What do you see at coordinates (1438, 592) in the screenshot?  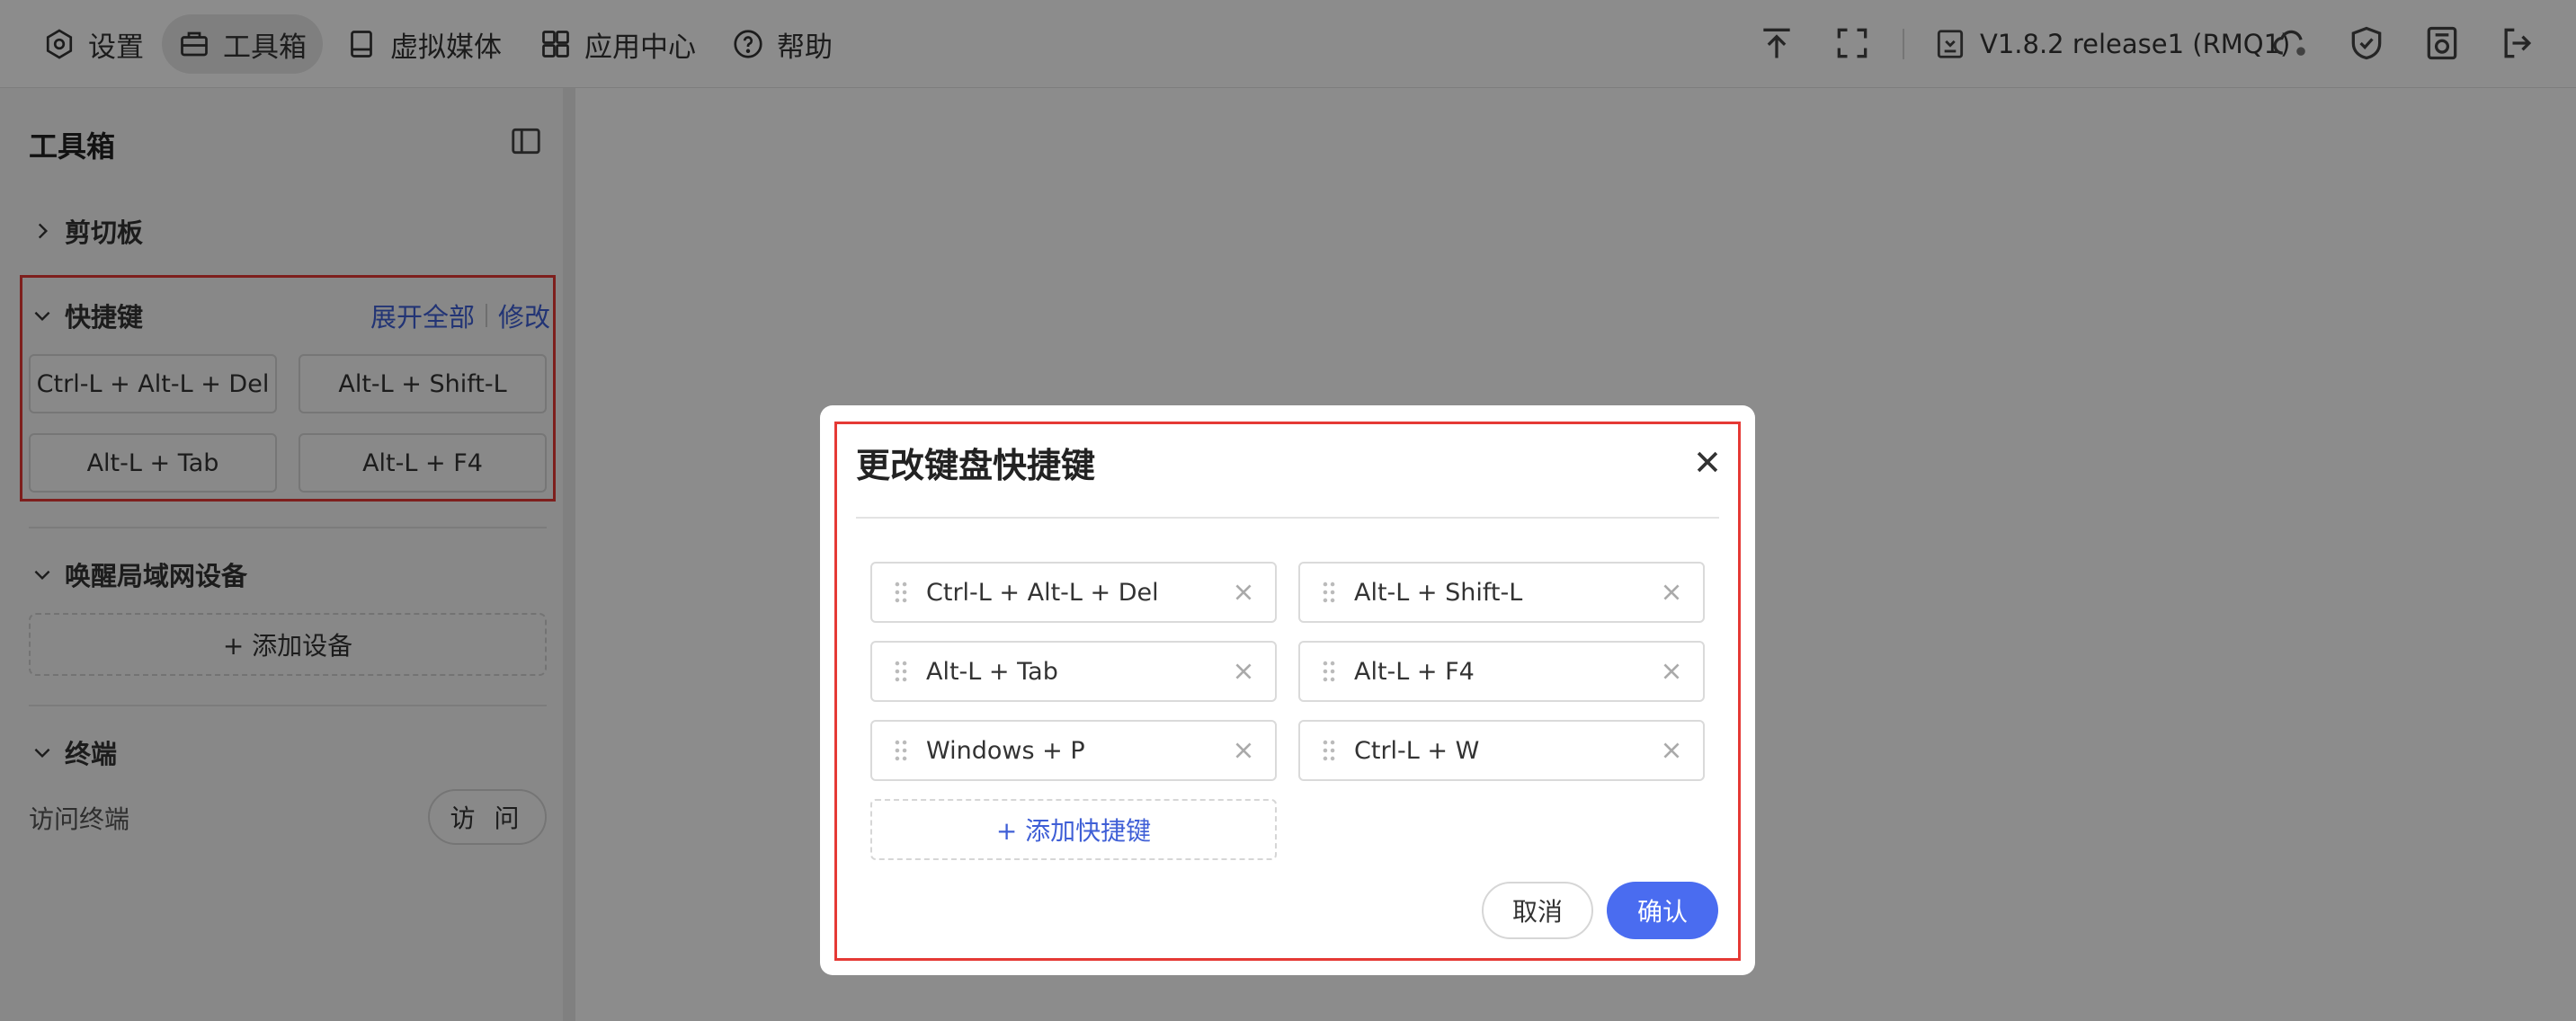 I see `shortcut-item-label: Alt-L + Shift-L` at bounding box center [1438, 592].